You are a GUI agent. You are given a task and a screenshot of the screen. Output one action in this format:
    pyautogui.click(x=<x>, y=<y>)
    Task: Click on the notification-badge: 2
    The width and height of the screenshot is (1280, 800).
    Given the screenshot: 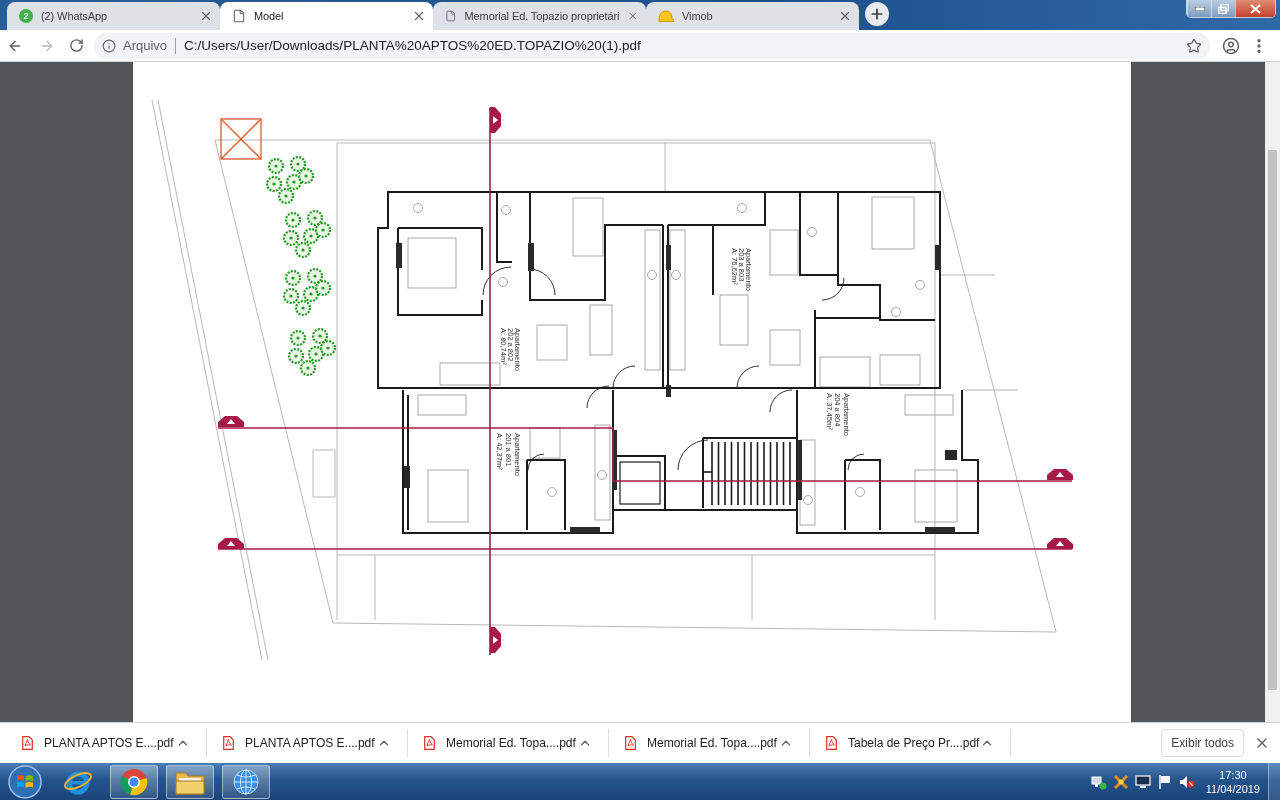 What is the action you would take?
    pyautogui.click(x=26, y=16)
    